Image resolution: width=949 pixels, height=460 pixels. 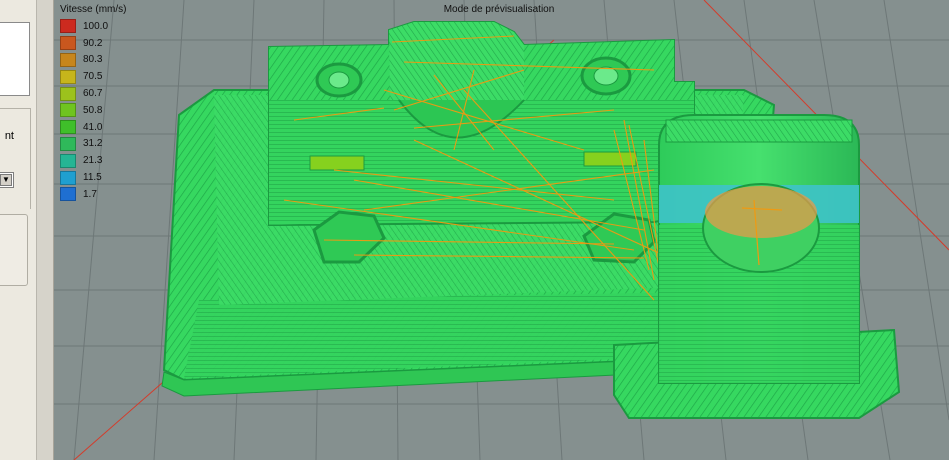 What do you see at coordinates (15, 158) in the screenshot?
I see `settings-group` at bounding box center [15, 158].